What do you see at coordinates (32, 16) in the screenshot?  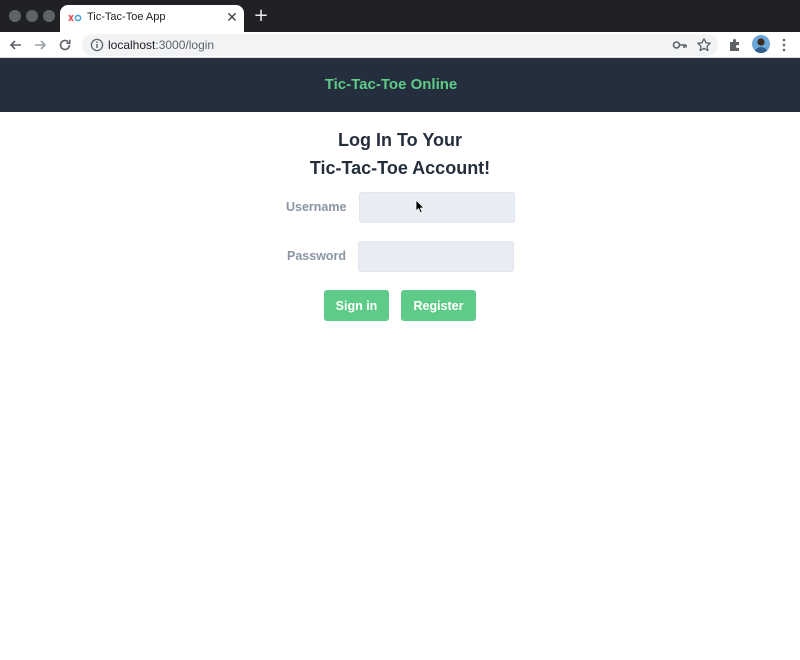 I see `window-minimize-button` at bounding box center [32, 16].